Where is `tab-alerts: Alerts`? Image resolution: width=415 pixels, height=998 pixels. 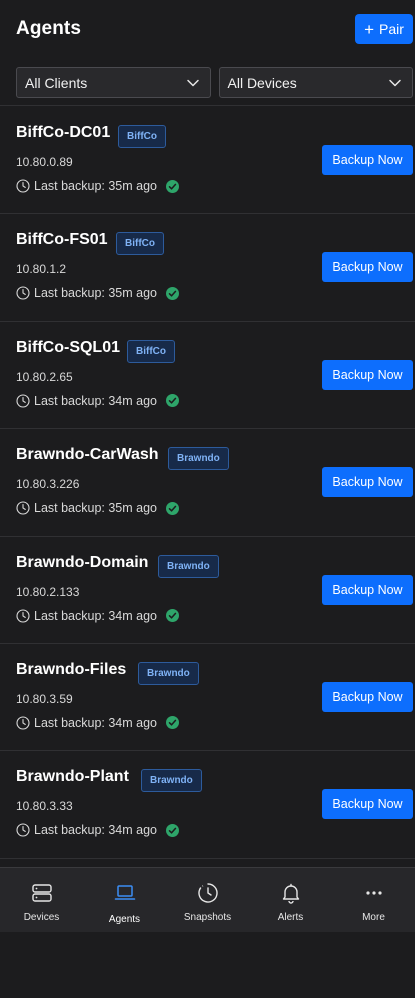
tab-alerts: Alerts is located at coordinates (290, 900).